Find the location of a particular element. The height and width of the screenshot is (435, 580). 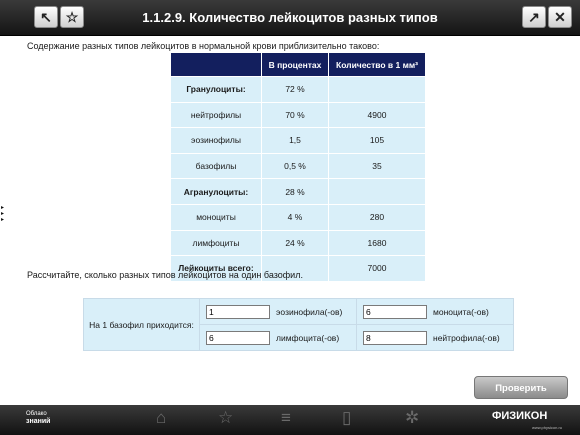

table-row: Агранулоциты: 28 % is located at coordinates (298, 191).